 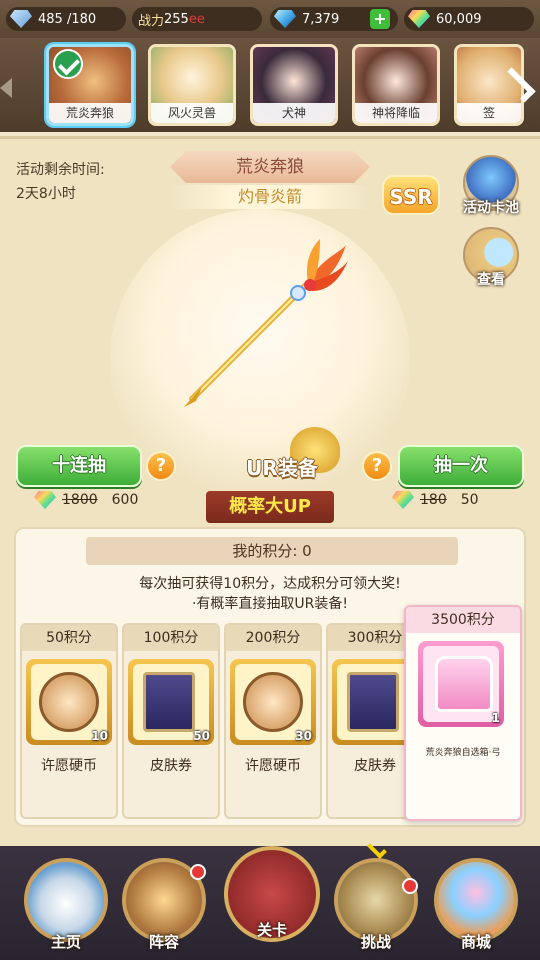 What do you see at coordinates (491, 280) in the screenshot?
I see `view-label: 查看` at bounding box center [491, 280].